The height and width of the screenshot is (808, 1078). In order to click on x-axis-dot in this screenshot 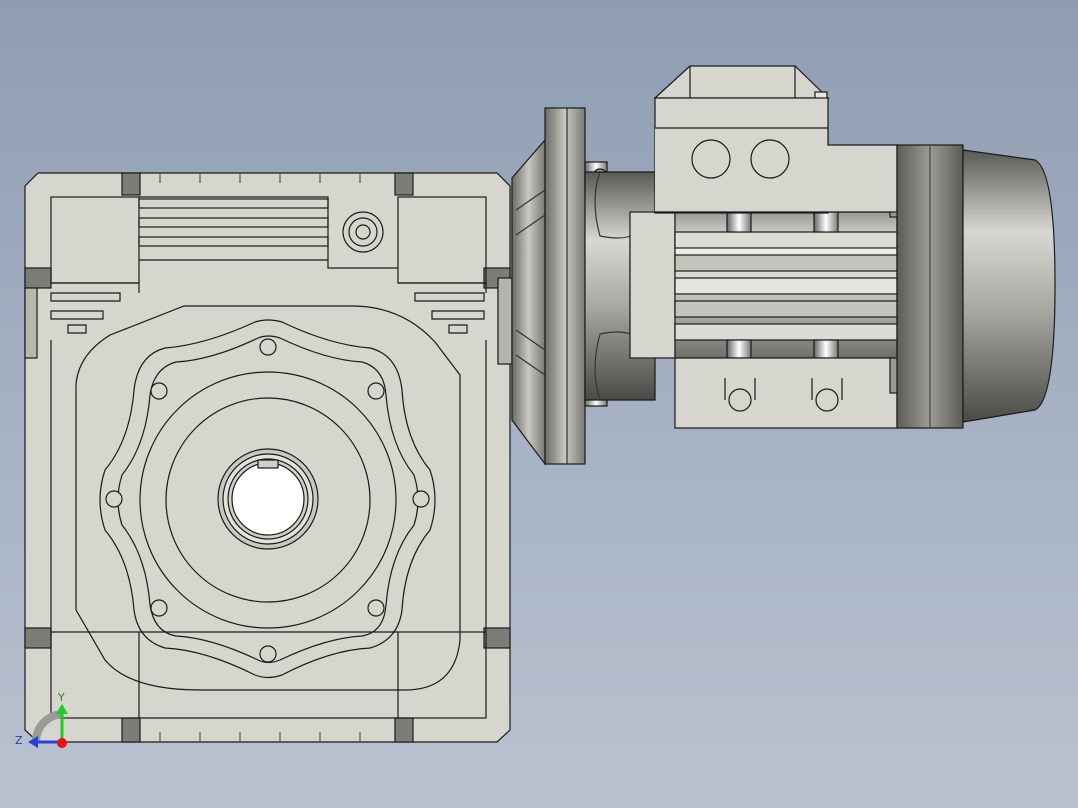, I will do `click(62, 743)`.